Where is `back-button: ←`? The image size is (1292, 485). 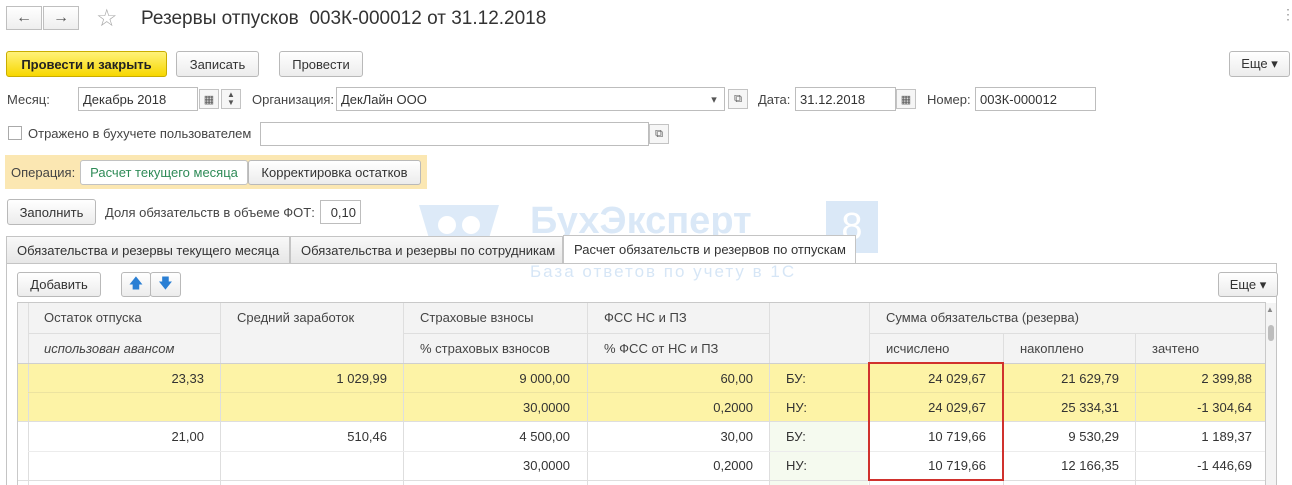
back-button: ← is located at coordinates (24, 18).